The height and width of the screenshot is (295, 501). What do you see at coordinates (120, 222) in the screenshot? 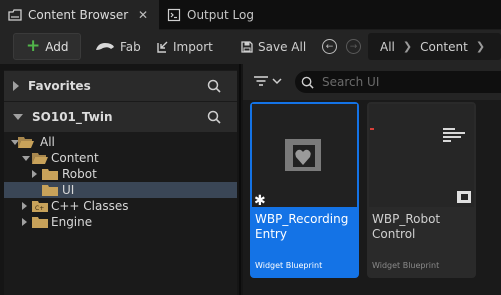
I see `tree-item-engine: Engine` at bounding box center [120, 222].